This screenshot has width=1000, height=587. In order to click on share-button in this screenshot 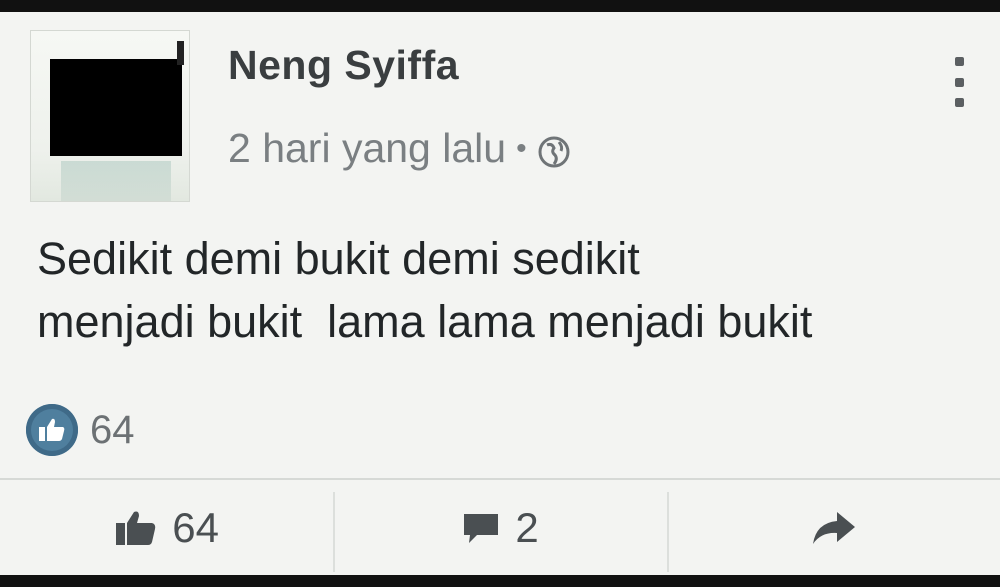, I will do `click(833, 527)`.